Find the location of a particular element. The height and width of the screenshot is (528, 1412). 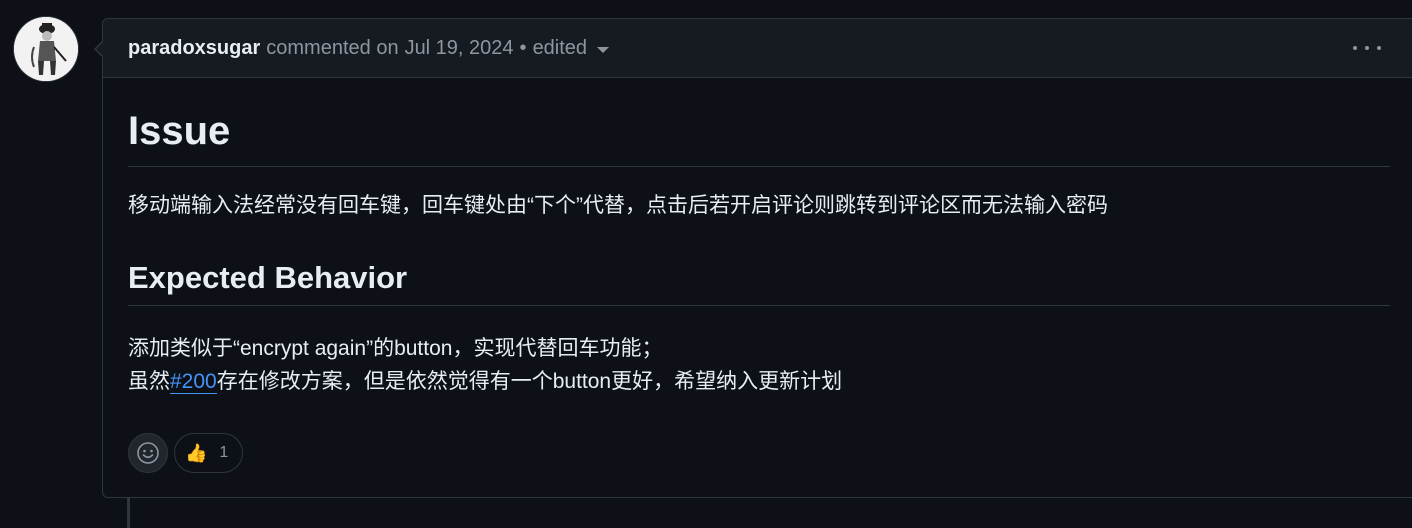

reactions-bar: 👍 1 is located at coordinates (186, 453).